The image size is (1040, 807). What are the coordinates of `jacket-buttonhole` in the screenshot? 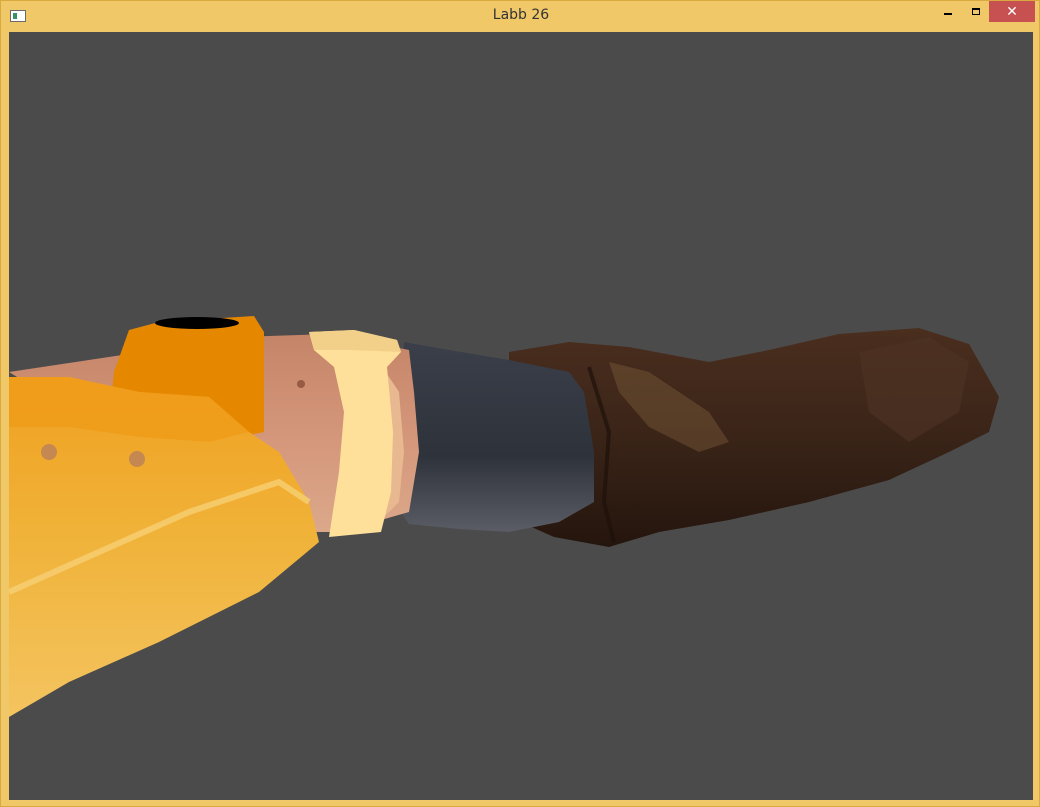 It's located at (197, 323).